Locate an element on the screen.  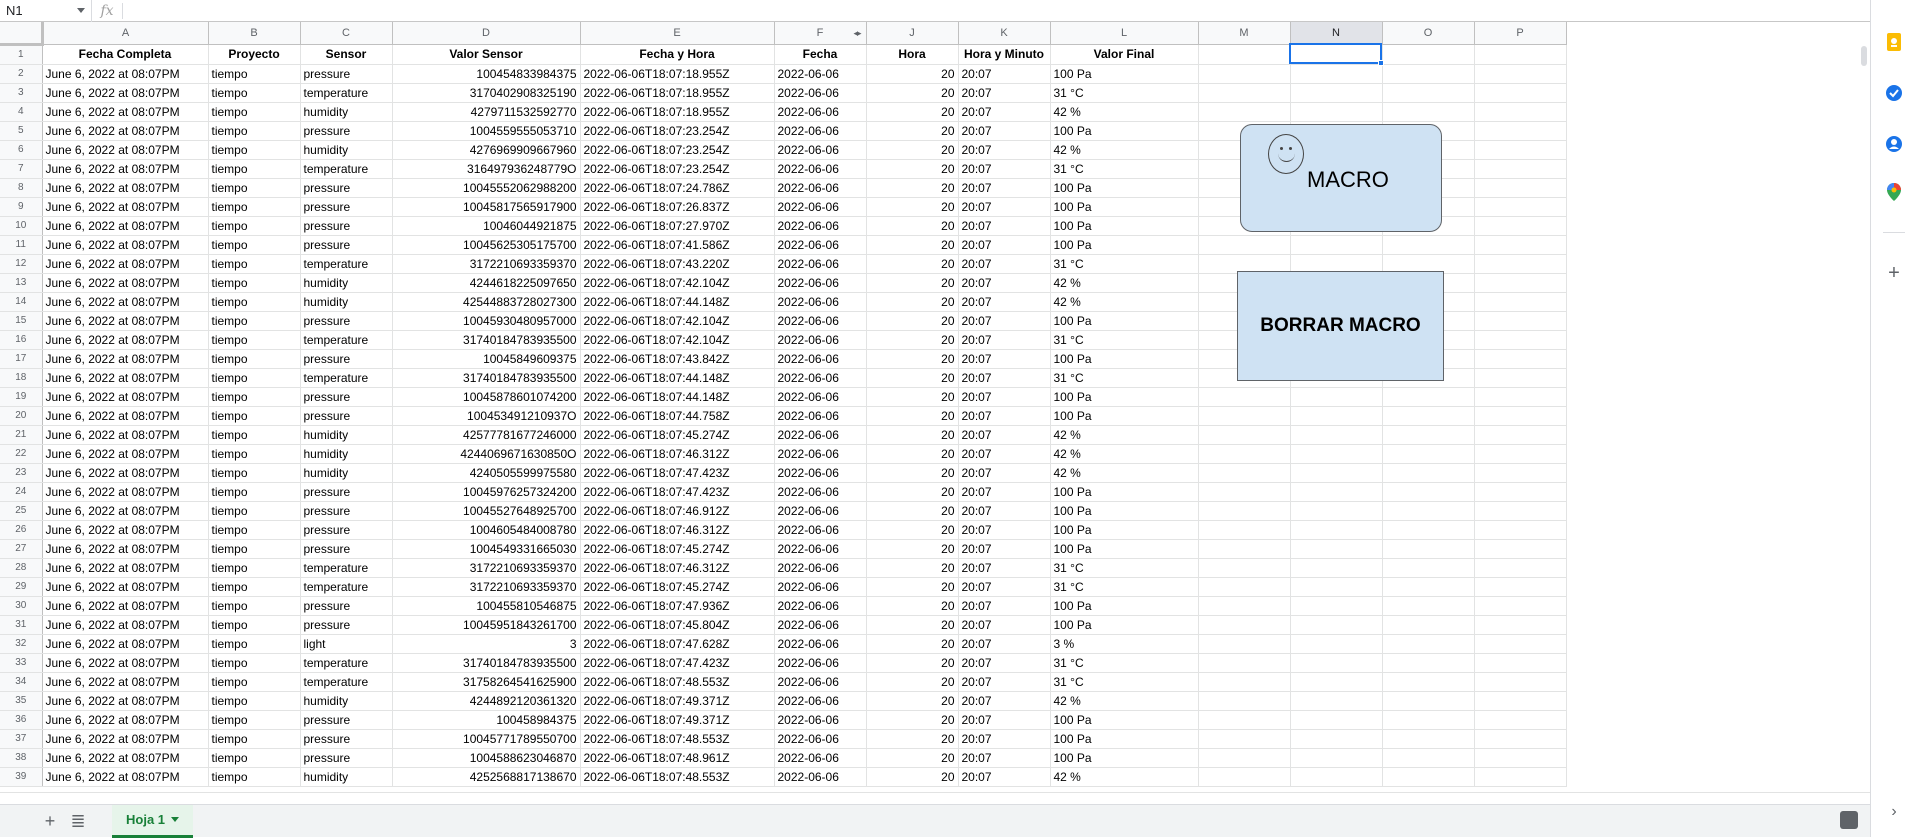
row-header: 39 is located at coordinates (21, 777).